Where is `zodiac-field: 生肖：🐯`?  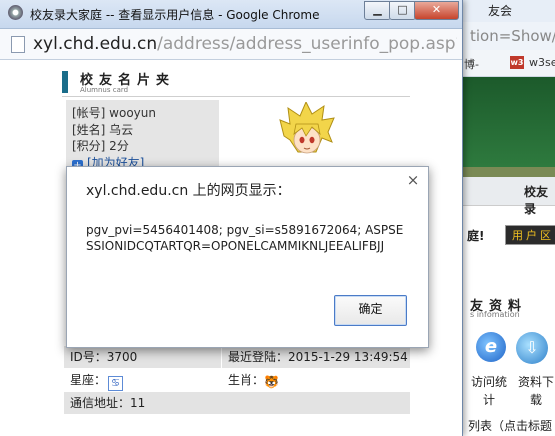
zodiac-field: 生肖：🐯 is located at coordinates (316, 380).